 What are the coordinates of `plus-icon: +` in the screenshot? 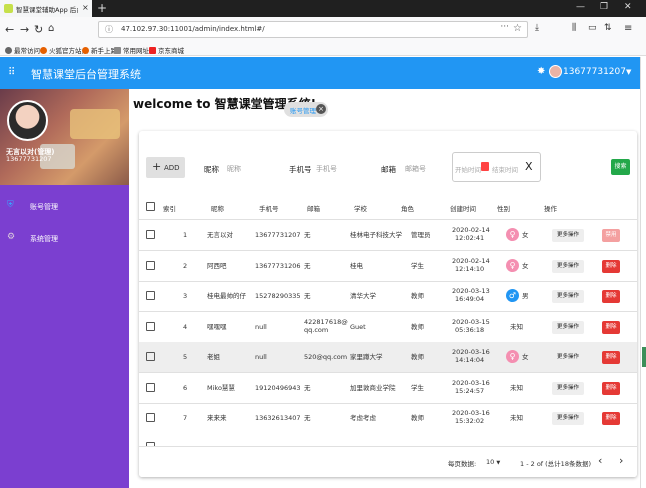 It's located at (157, 166).